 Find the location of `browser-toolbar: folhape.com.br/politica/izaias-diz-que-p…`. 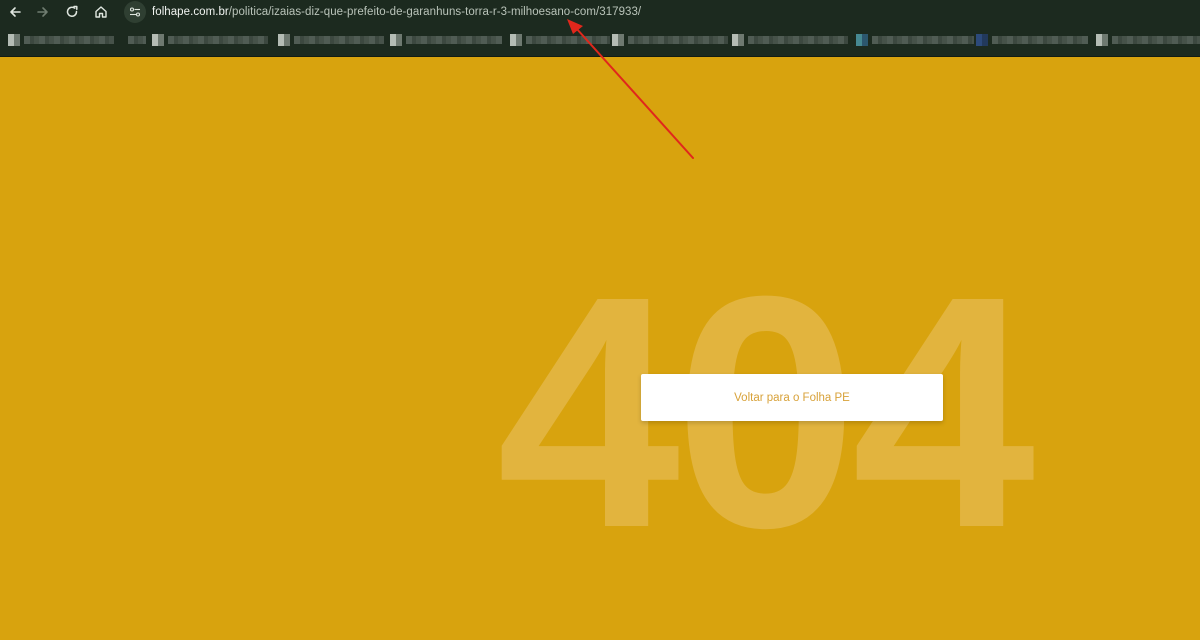

browser-toolbar: folhape.com.br/politica/izaias-diz-que-p… is located at coordinates (600, 12).